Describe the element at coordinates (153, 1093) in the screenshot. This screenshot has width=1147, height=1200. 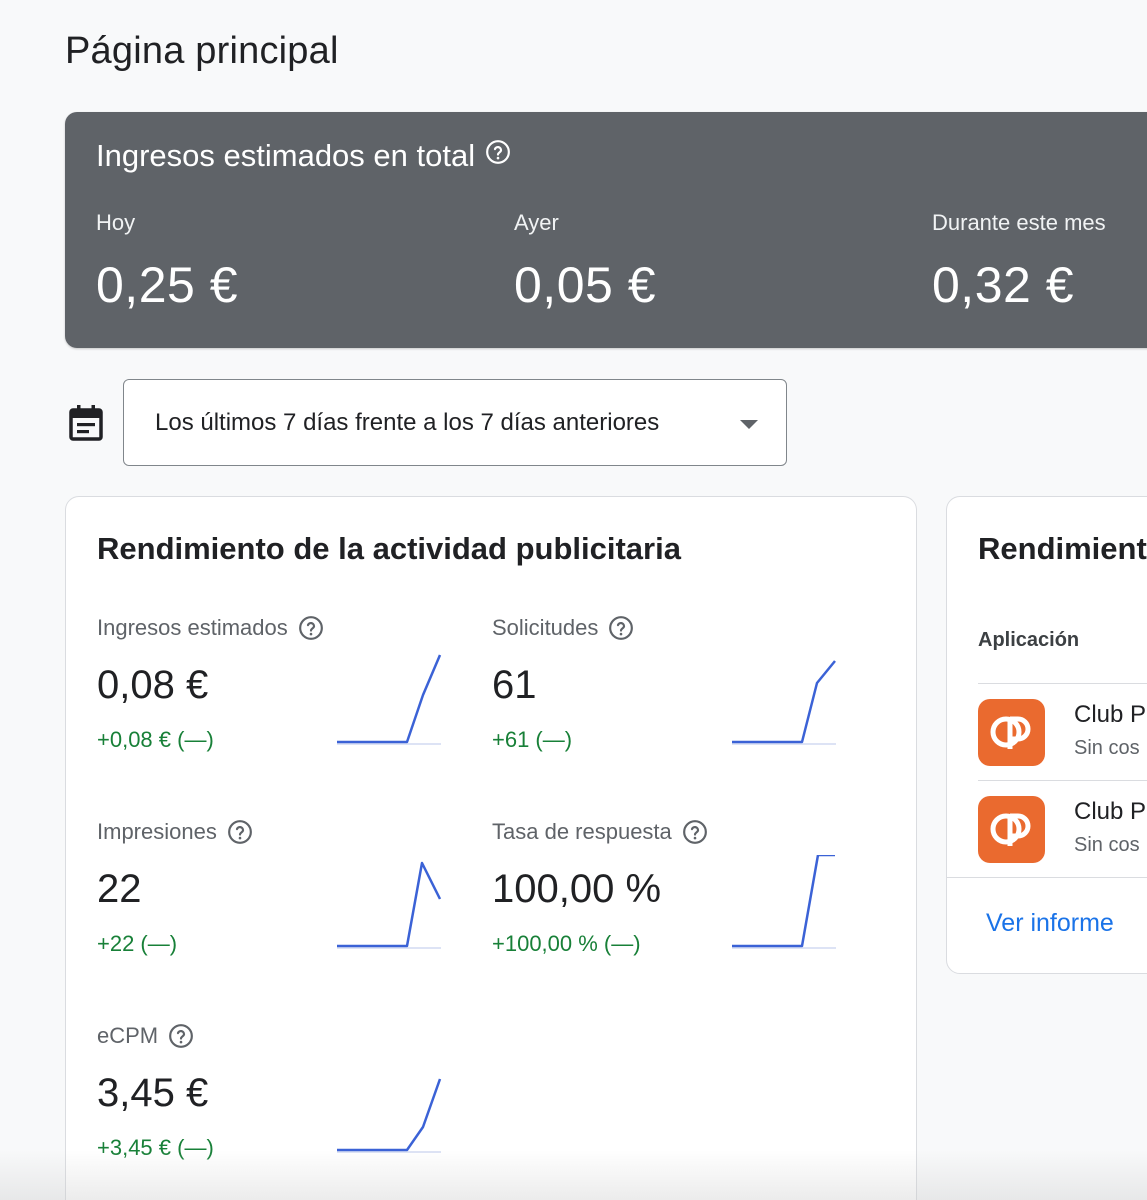
I see `metric-value: 3,45 €` at that location.